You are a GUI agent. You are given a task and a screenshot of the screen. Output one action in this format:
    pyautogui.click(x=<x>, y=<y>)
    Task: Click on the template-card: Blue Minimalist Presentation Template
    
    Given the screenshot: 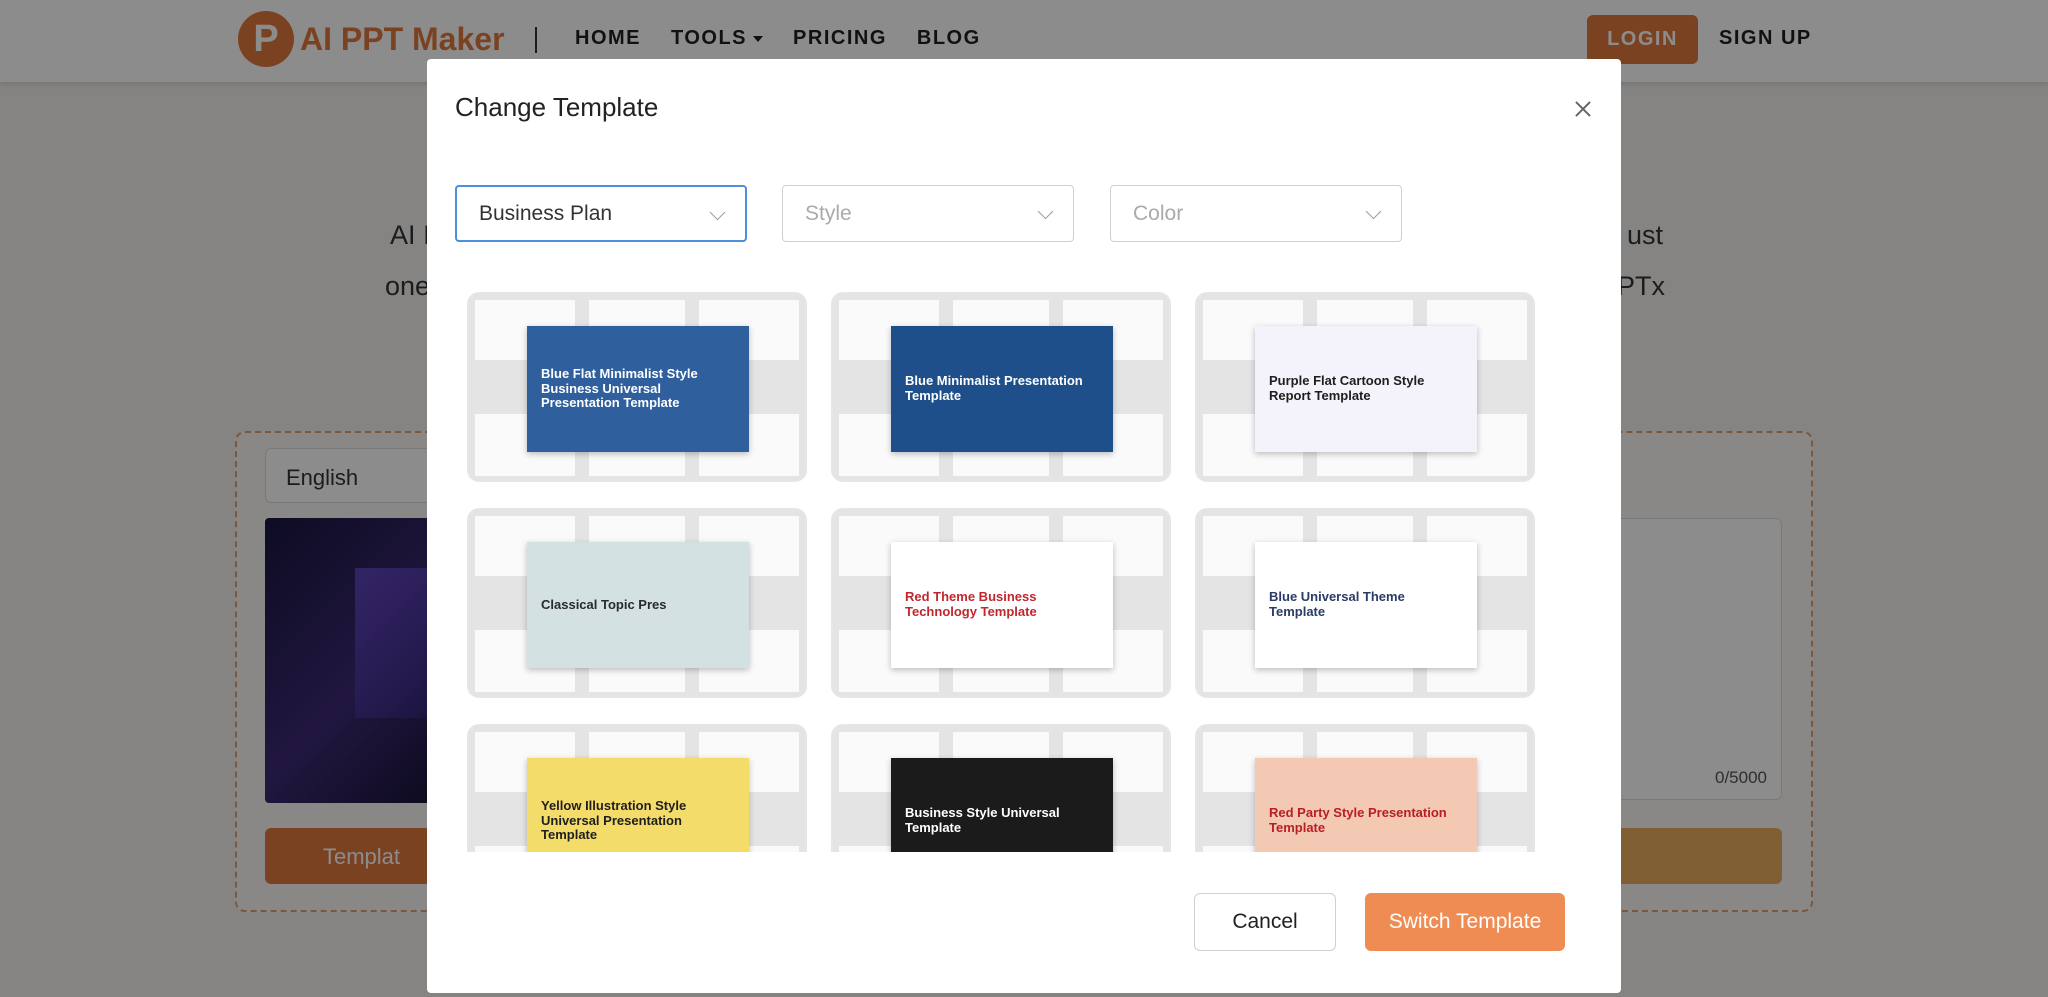 What is the action you would take?
    pyautogui.click(x=1001, y=387)
    